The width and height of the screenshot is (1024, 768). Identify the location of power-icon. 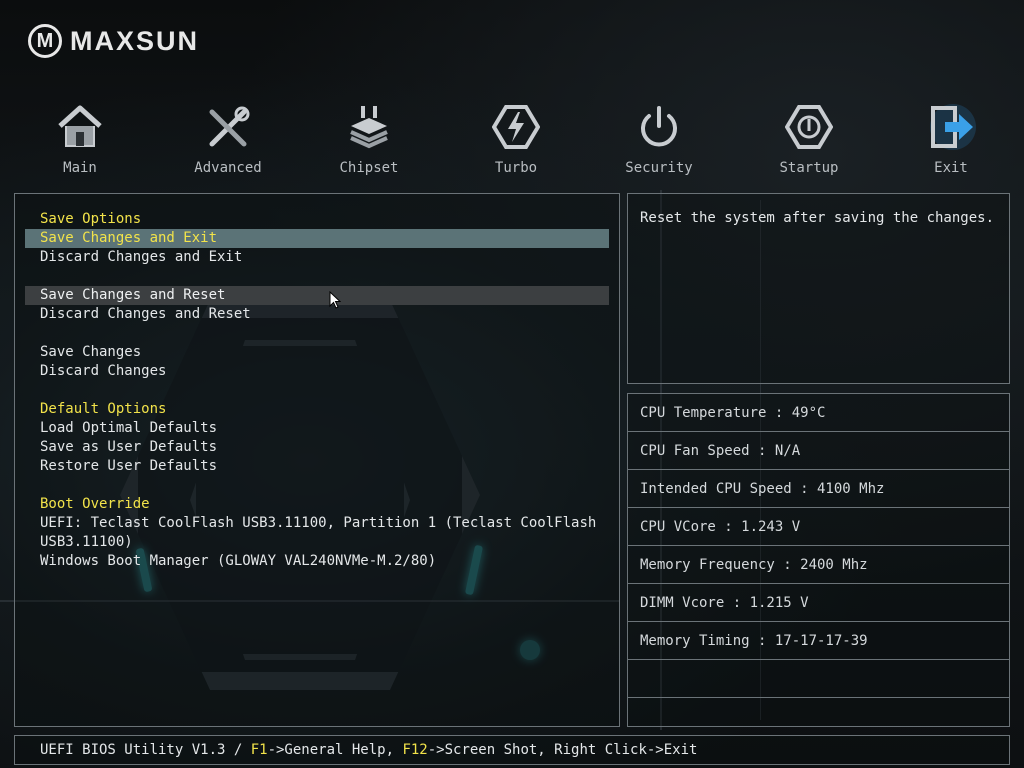
(659, 127).